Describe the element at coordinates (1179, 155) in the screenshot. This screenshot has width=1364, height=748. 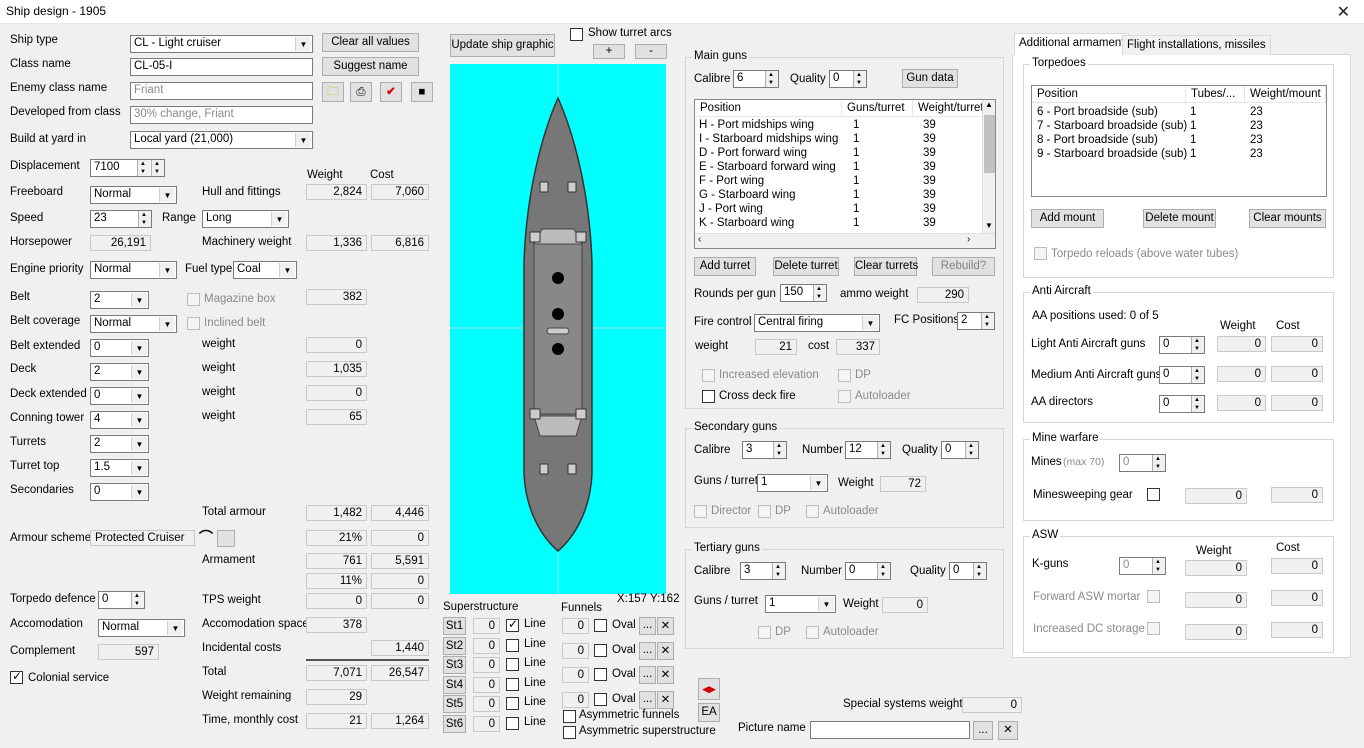
I see `table-row: 9 - Starboard broadside (sub) 1 23` at that location.